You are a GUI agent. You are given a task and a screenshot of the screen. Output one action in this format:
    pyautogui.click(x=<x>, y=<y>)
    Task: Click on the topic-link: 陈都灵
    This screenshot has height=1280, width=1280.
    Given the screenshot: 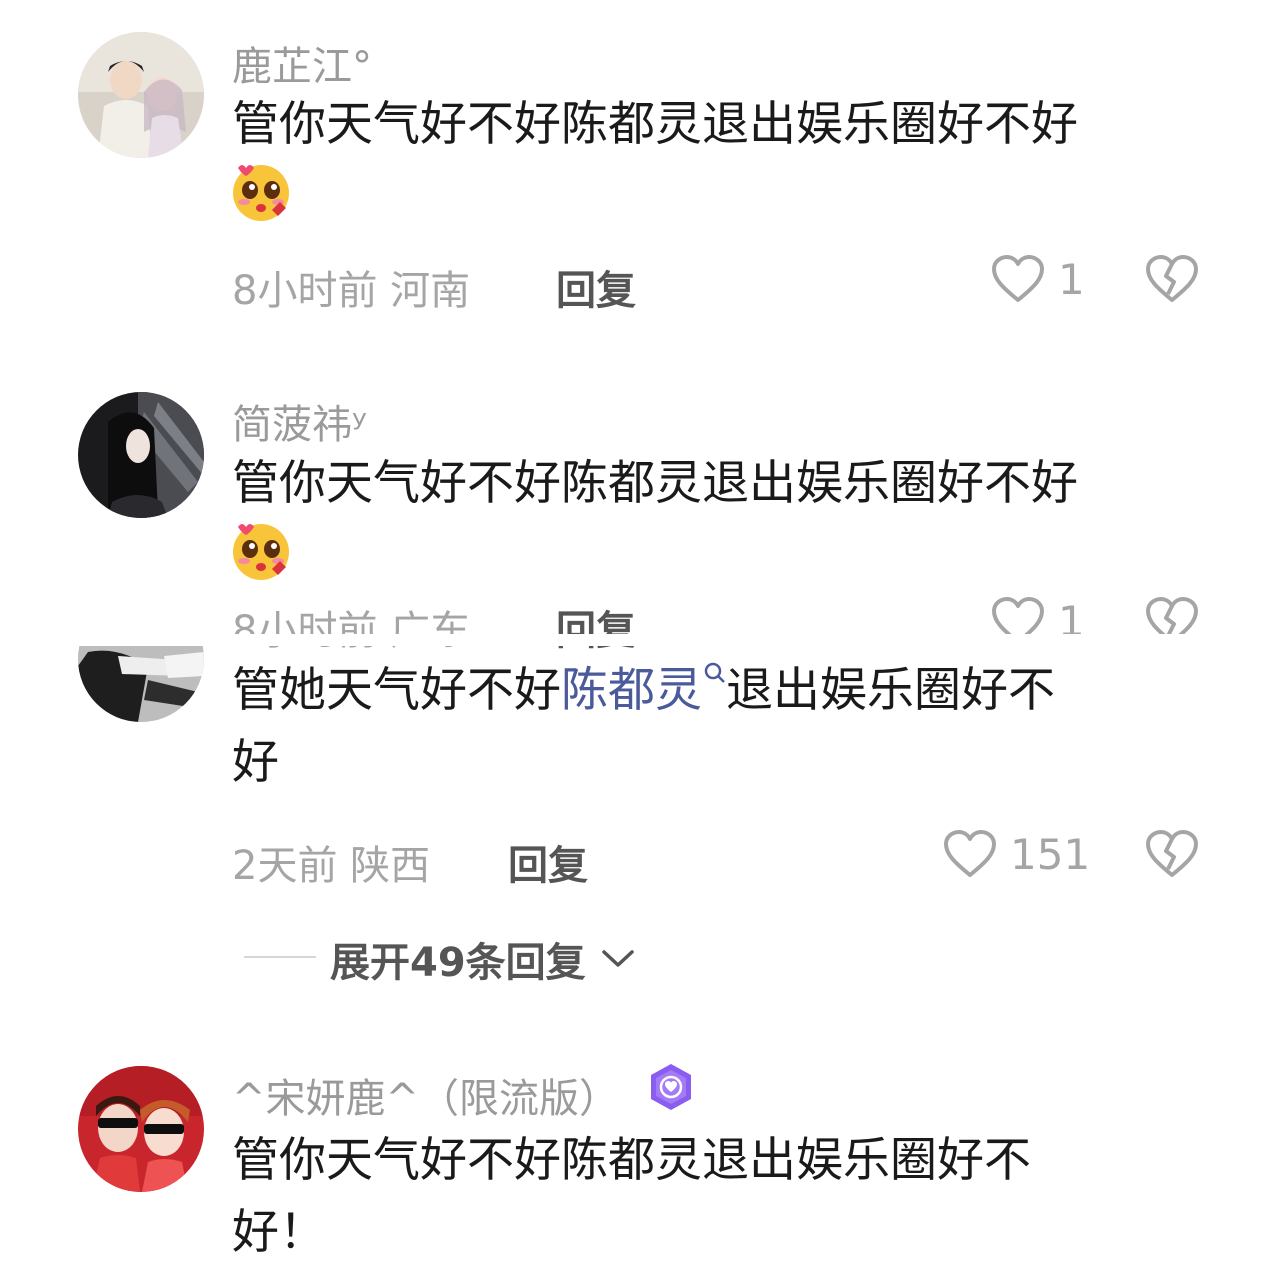 What is the action you would take?
    pyautogui.click(x=643, y=690)
    